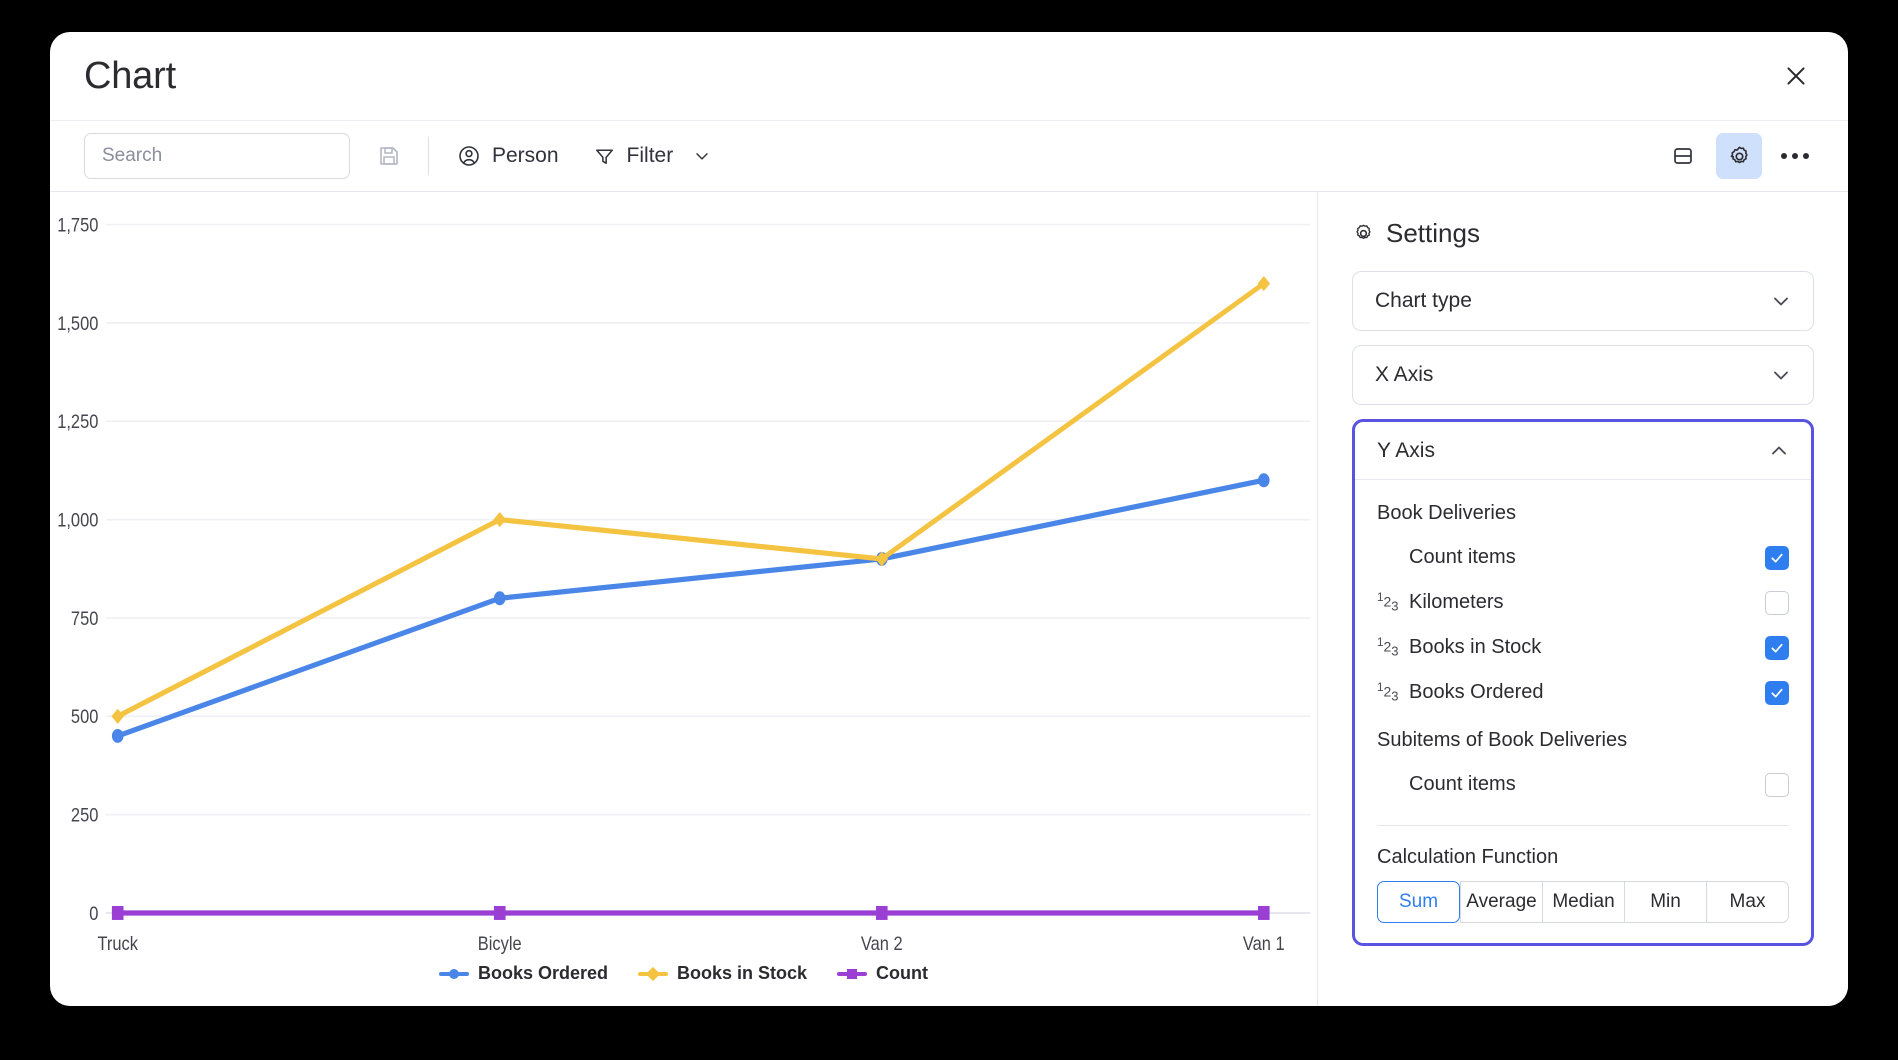  I want to click on option-left: 123 Books in Stock, so click(1459, 647).